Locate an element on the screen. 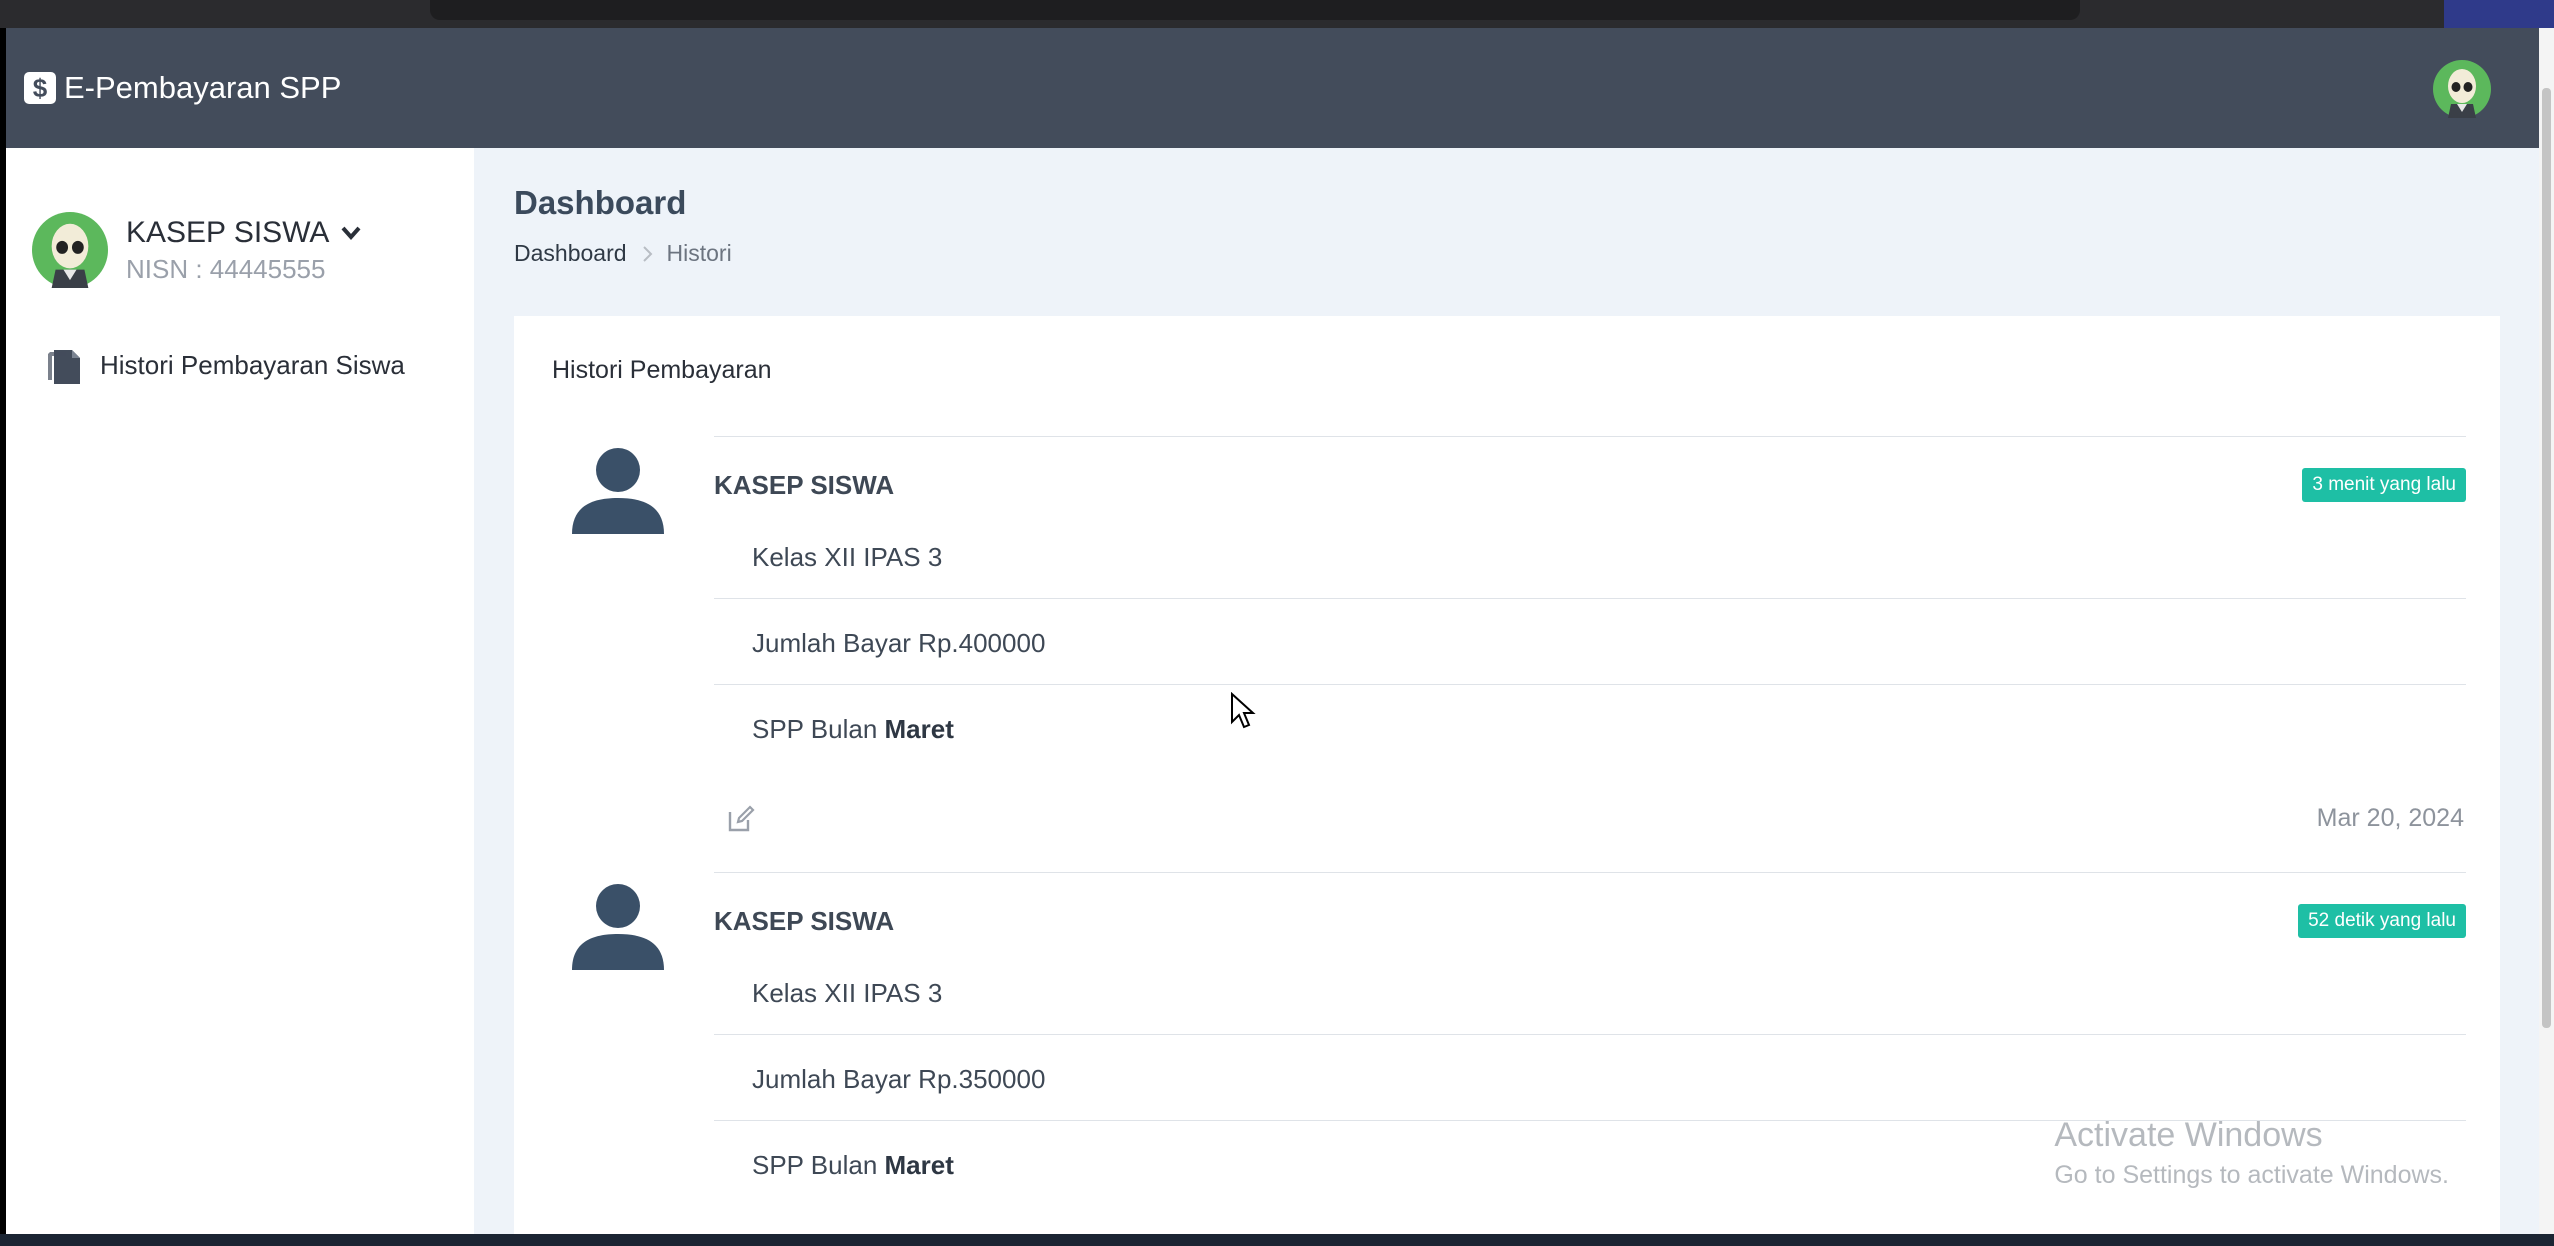 This screenshot has height=1246, width=2554. scrollbar-thumb is located at coordinates (2546, 558).